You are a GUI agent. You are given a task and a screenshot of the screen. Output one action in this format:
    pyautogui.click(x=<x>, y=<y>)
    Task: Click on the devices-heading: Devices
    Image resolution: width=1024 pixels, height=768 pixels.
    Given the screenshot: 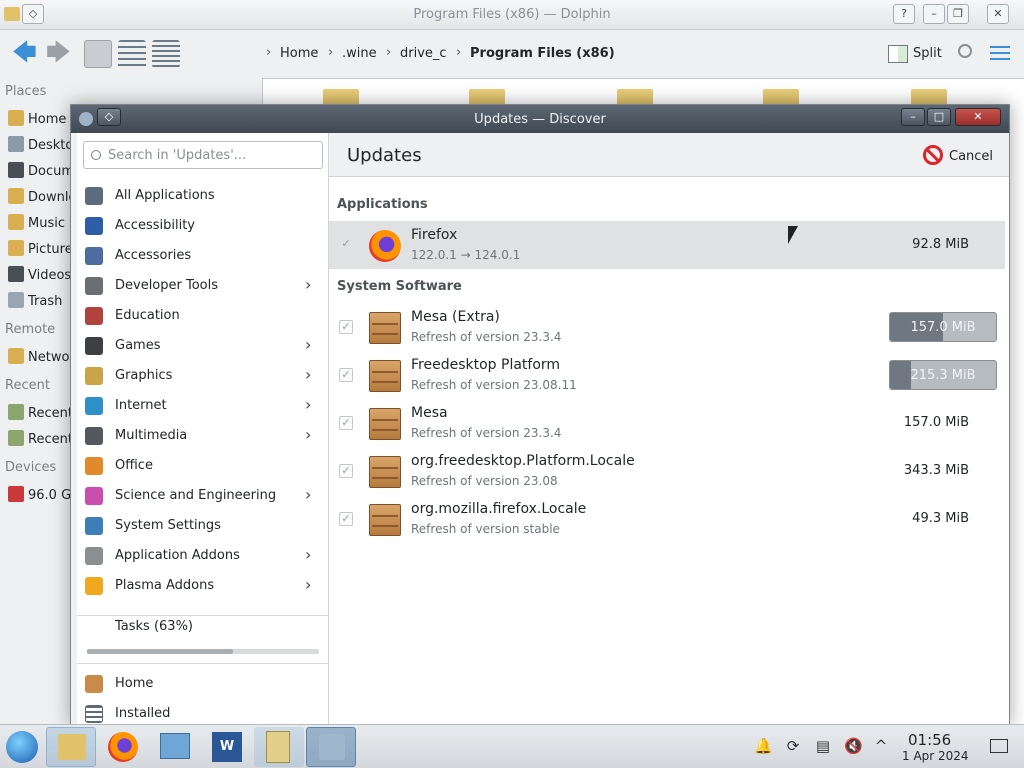 What is the action you would take?
    pyautogui.click(x=31, y=467)
    